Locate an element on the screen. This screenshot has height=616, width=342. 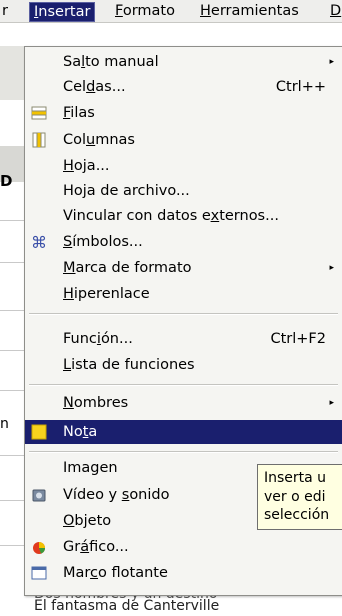
menu-item-salto-manual: Salto manual ▸ is located at coordinates (183, 62).